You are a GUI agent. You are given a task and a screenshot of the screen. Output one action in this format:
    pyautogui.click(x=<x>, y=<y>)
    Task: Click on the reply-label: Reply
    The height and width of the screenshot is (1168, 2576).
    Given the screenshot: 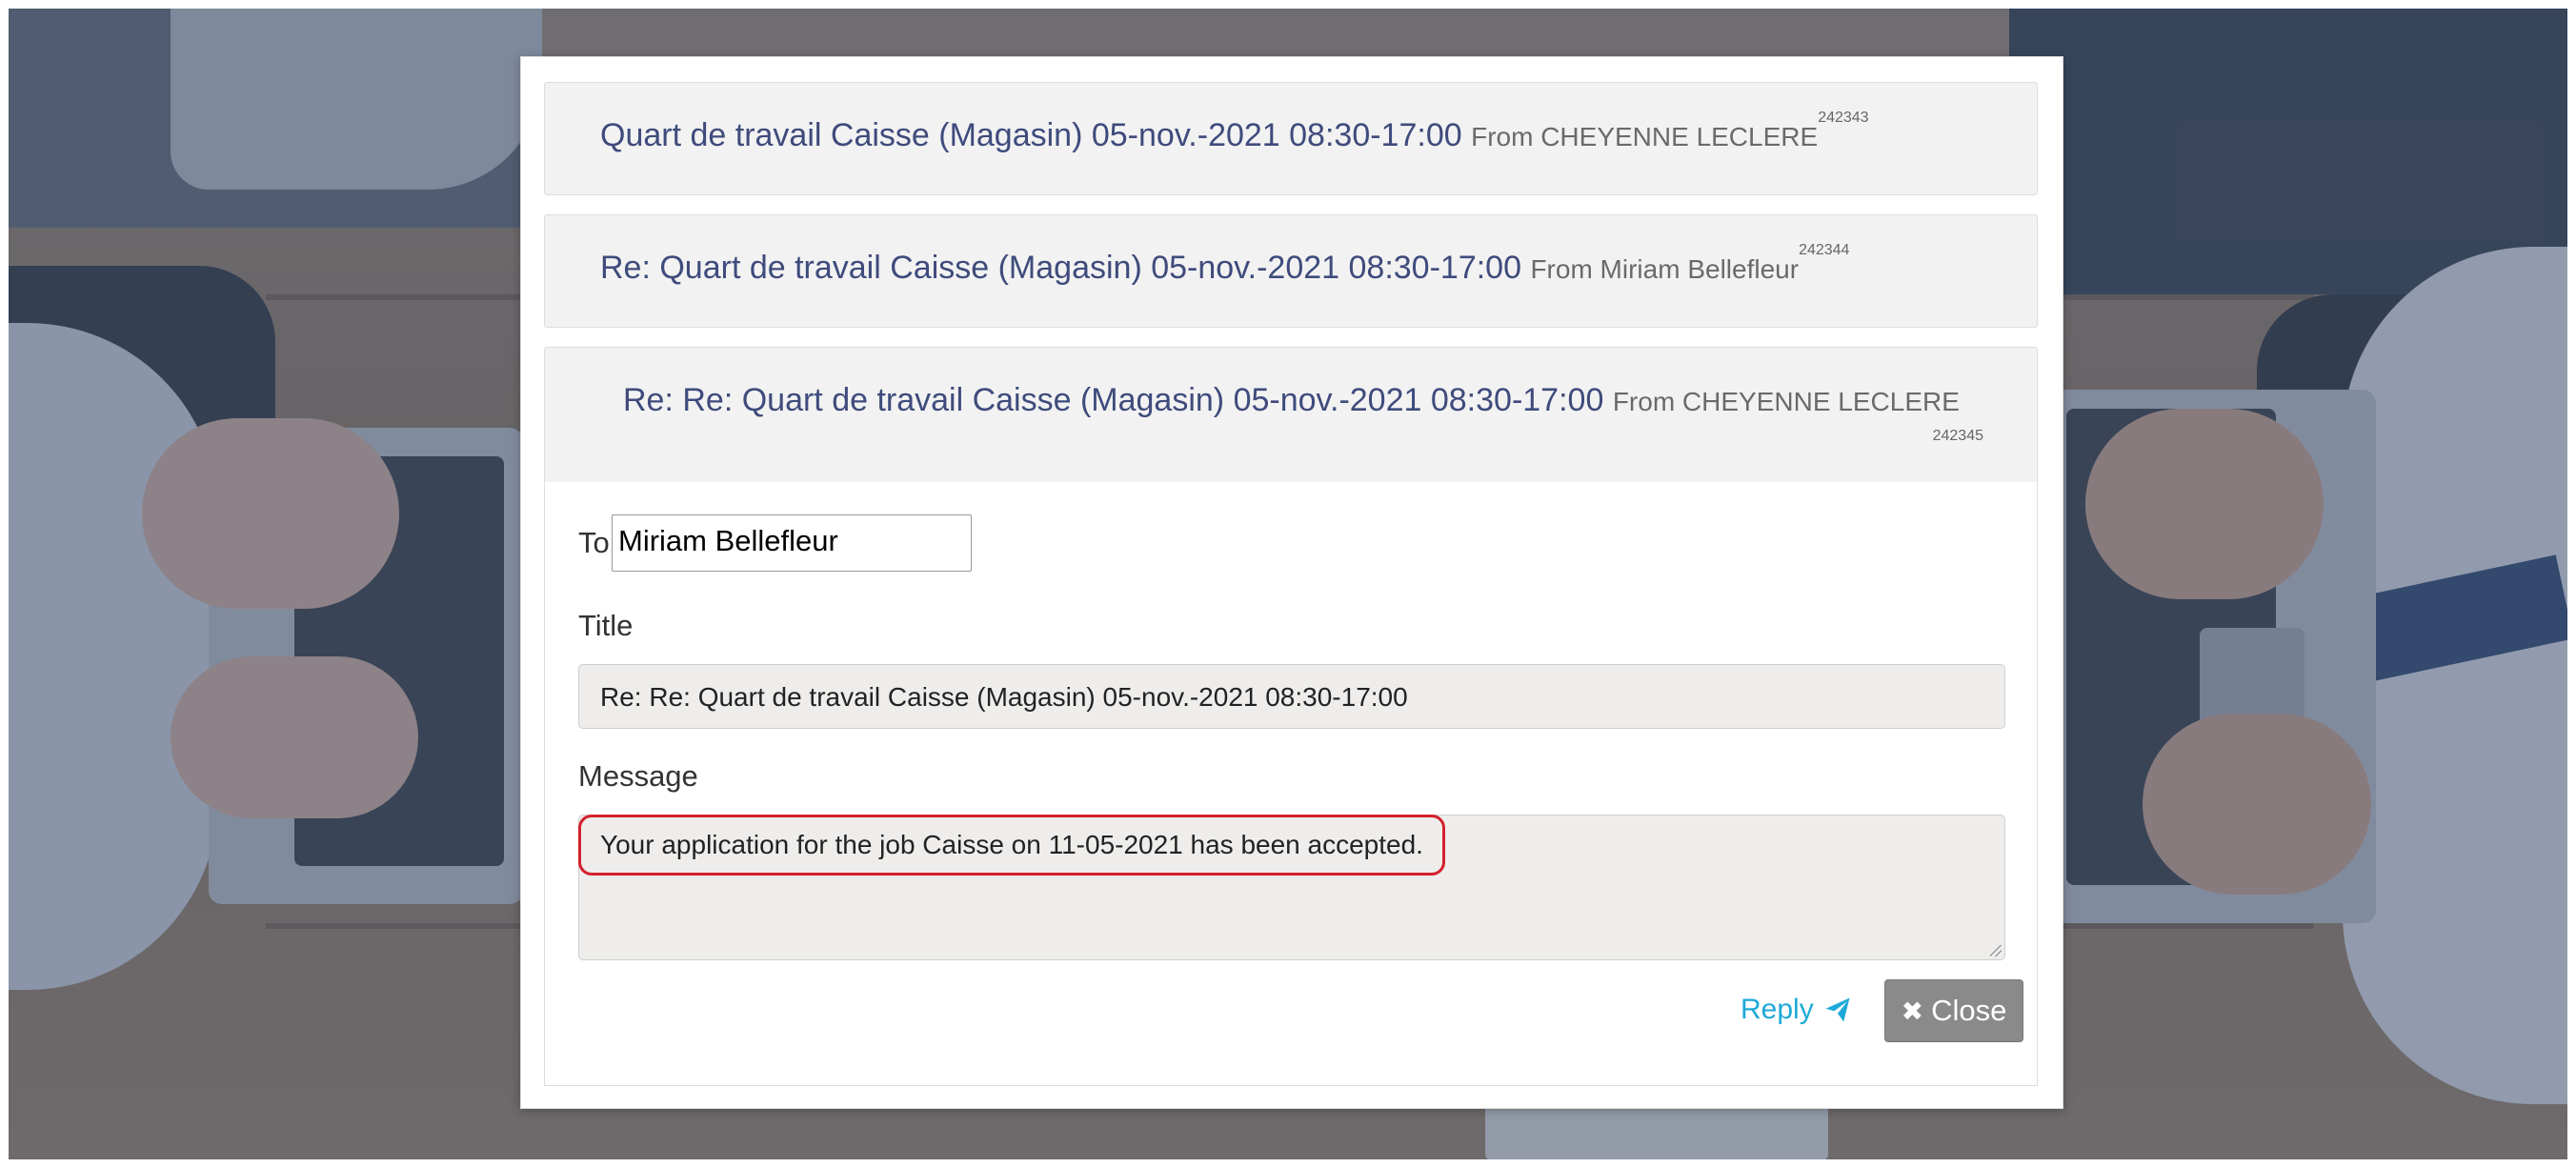 What is the action you would take?
    pyautogui.click(x=1777, y=1009)
    